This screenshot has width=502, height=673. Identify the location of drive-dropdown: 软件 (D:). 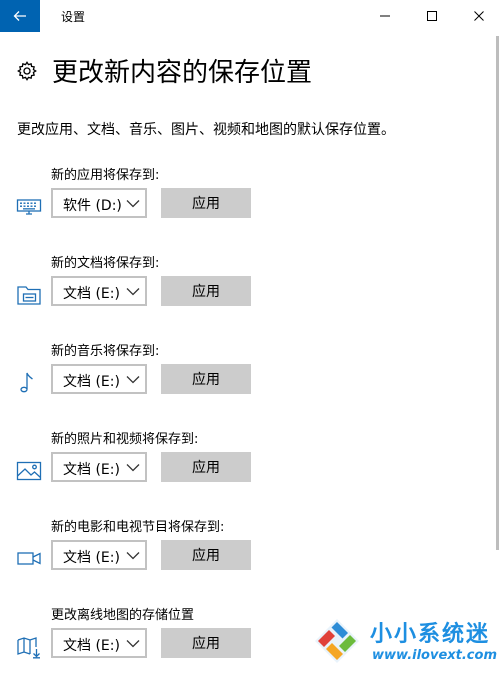
(99, 203).